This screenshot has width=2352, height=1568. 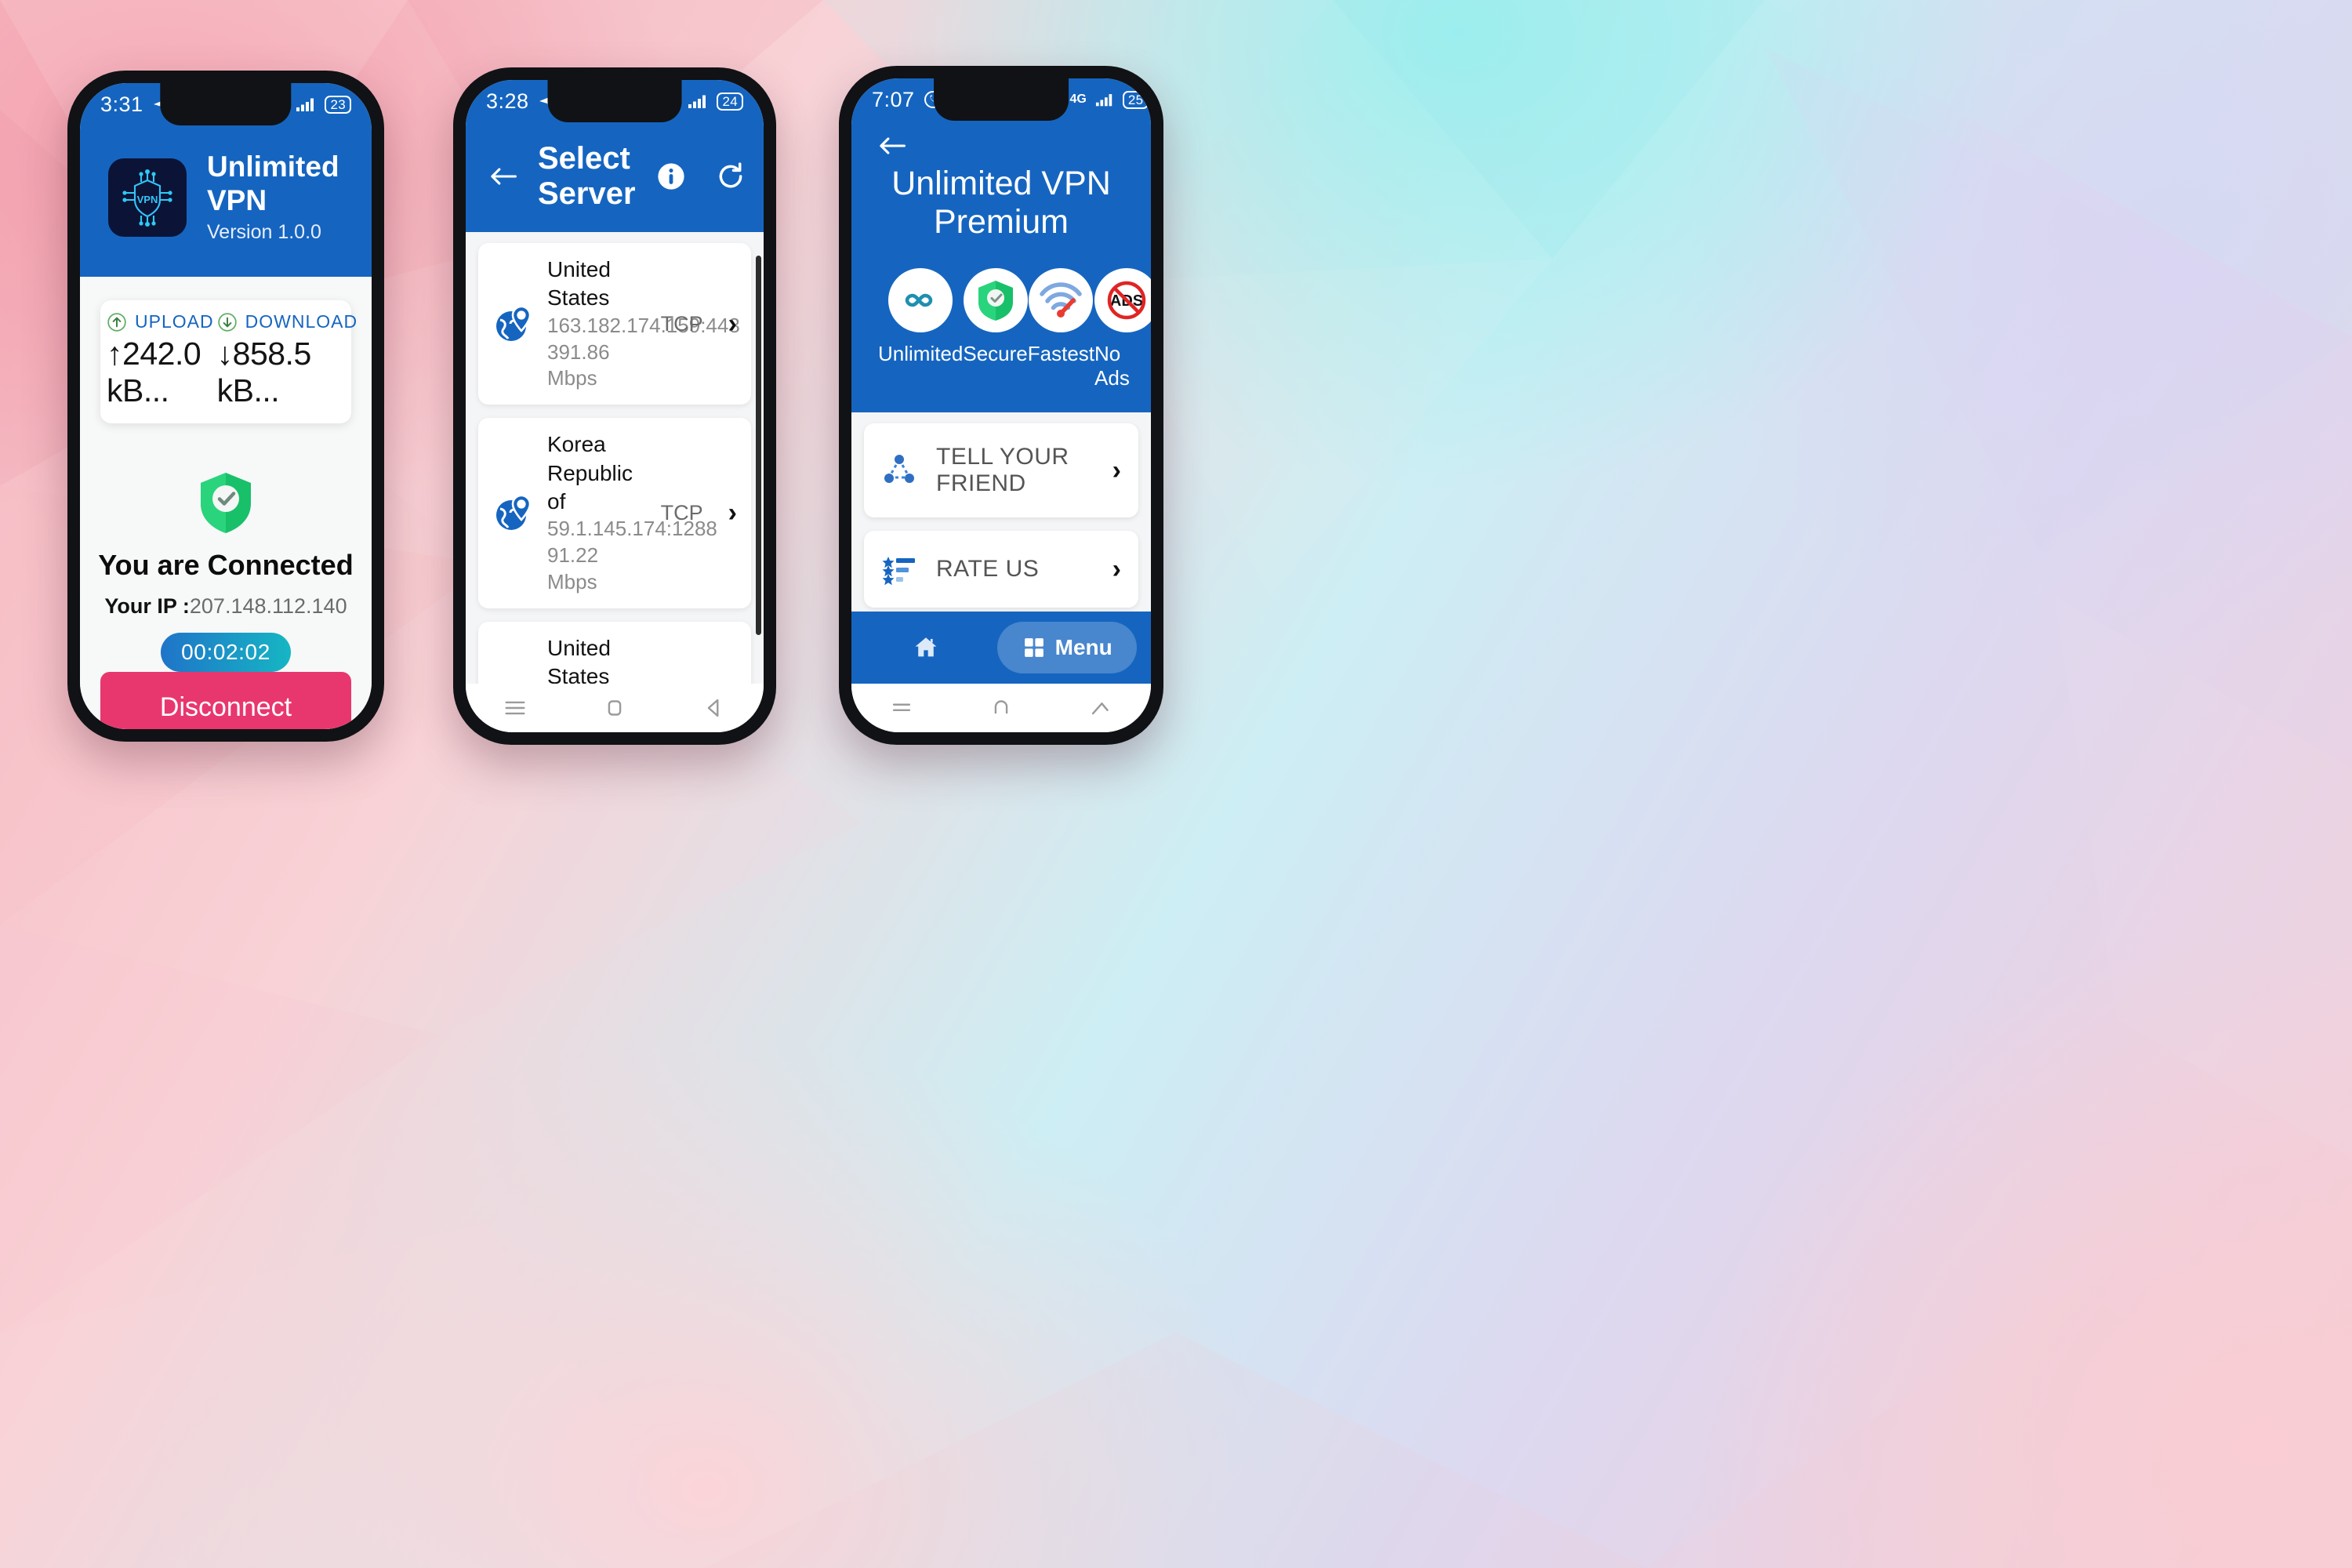 What do you see at coordinates (730, 102) in the screenshot?
I see `battery-indicator: 24` at bounding box center [730, 102].